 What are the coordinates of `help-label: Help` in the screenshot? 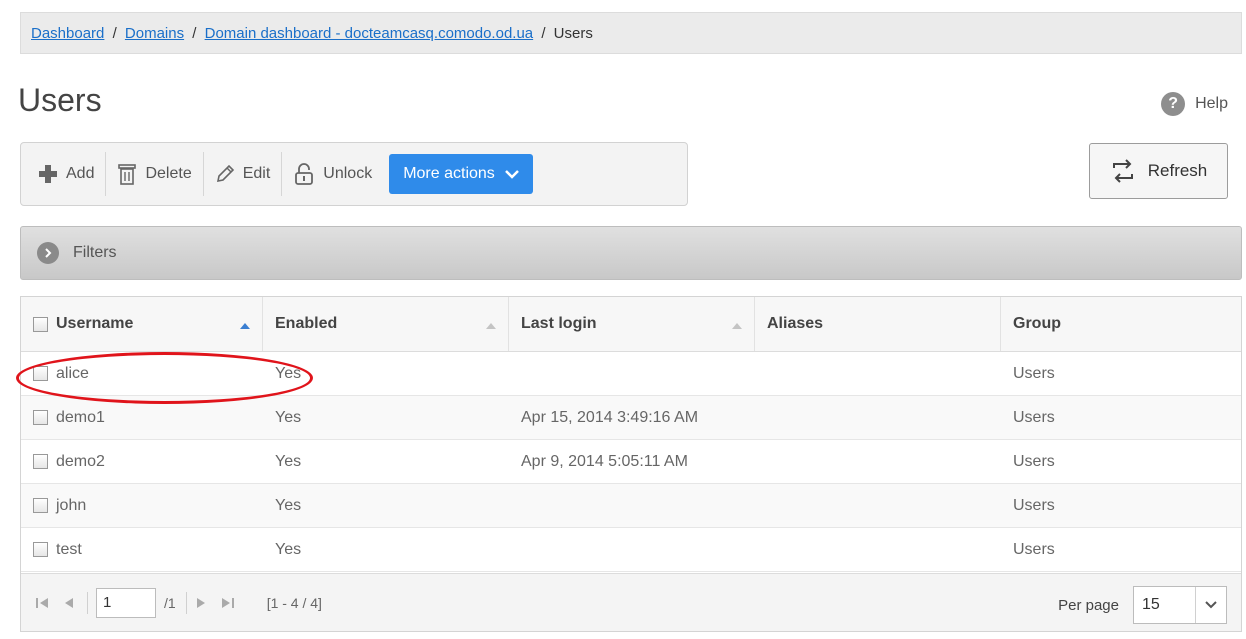 It's located at (1211, 103).